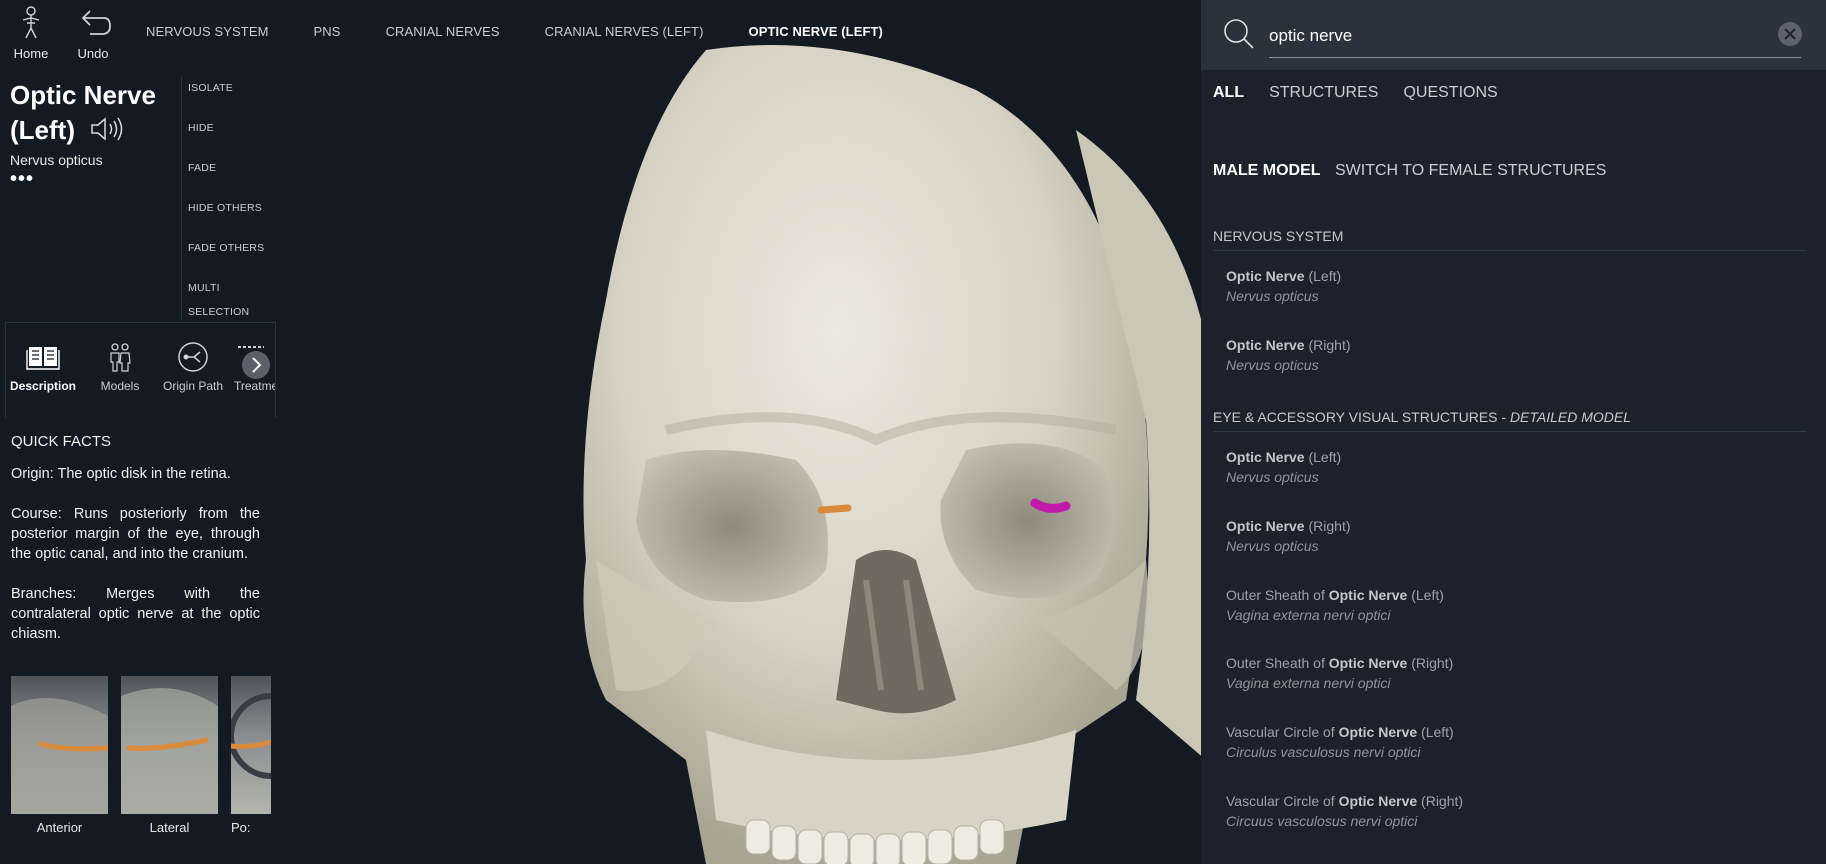 The image size is (1826, 864). Describe the element at coordinates (1282, 732) in the screenshot. I see `result-prefix: Vascular Circle of` at that location.